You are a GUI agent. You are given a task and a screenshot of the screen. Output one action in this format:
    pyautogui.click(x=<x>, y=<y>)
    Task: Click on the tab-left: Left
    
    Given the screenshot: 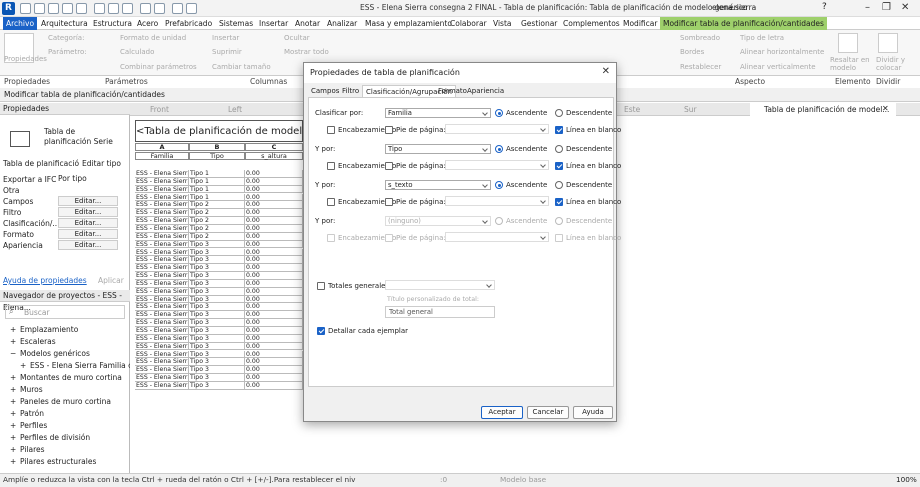 What is the action you would take?
    pyautogui.click(x=228, y=109)
    